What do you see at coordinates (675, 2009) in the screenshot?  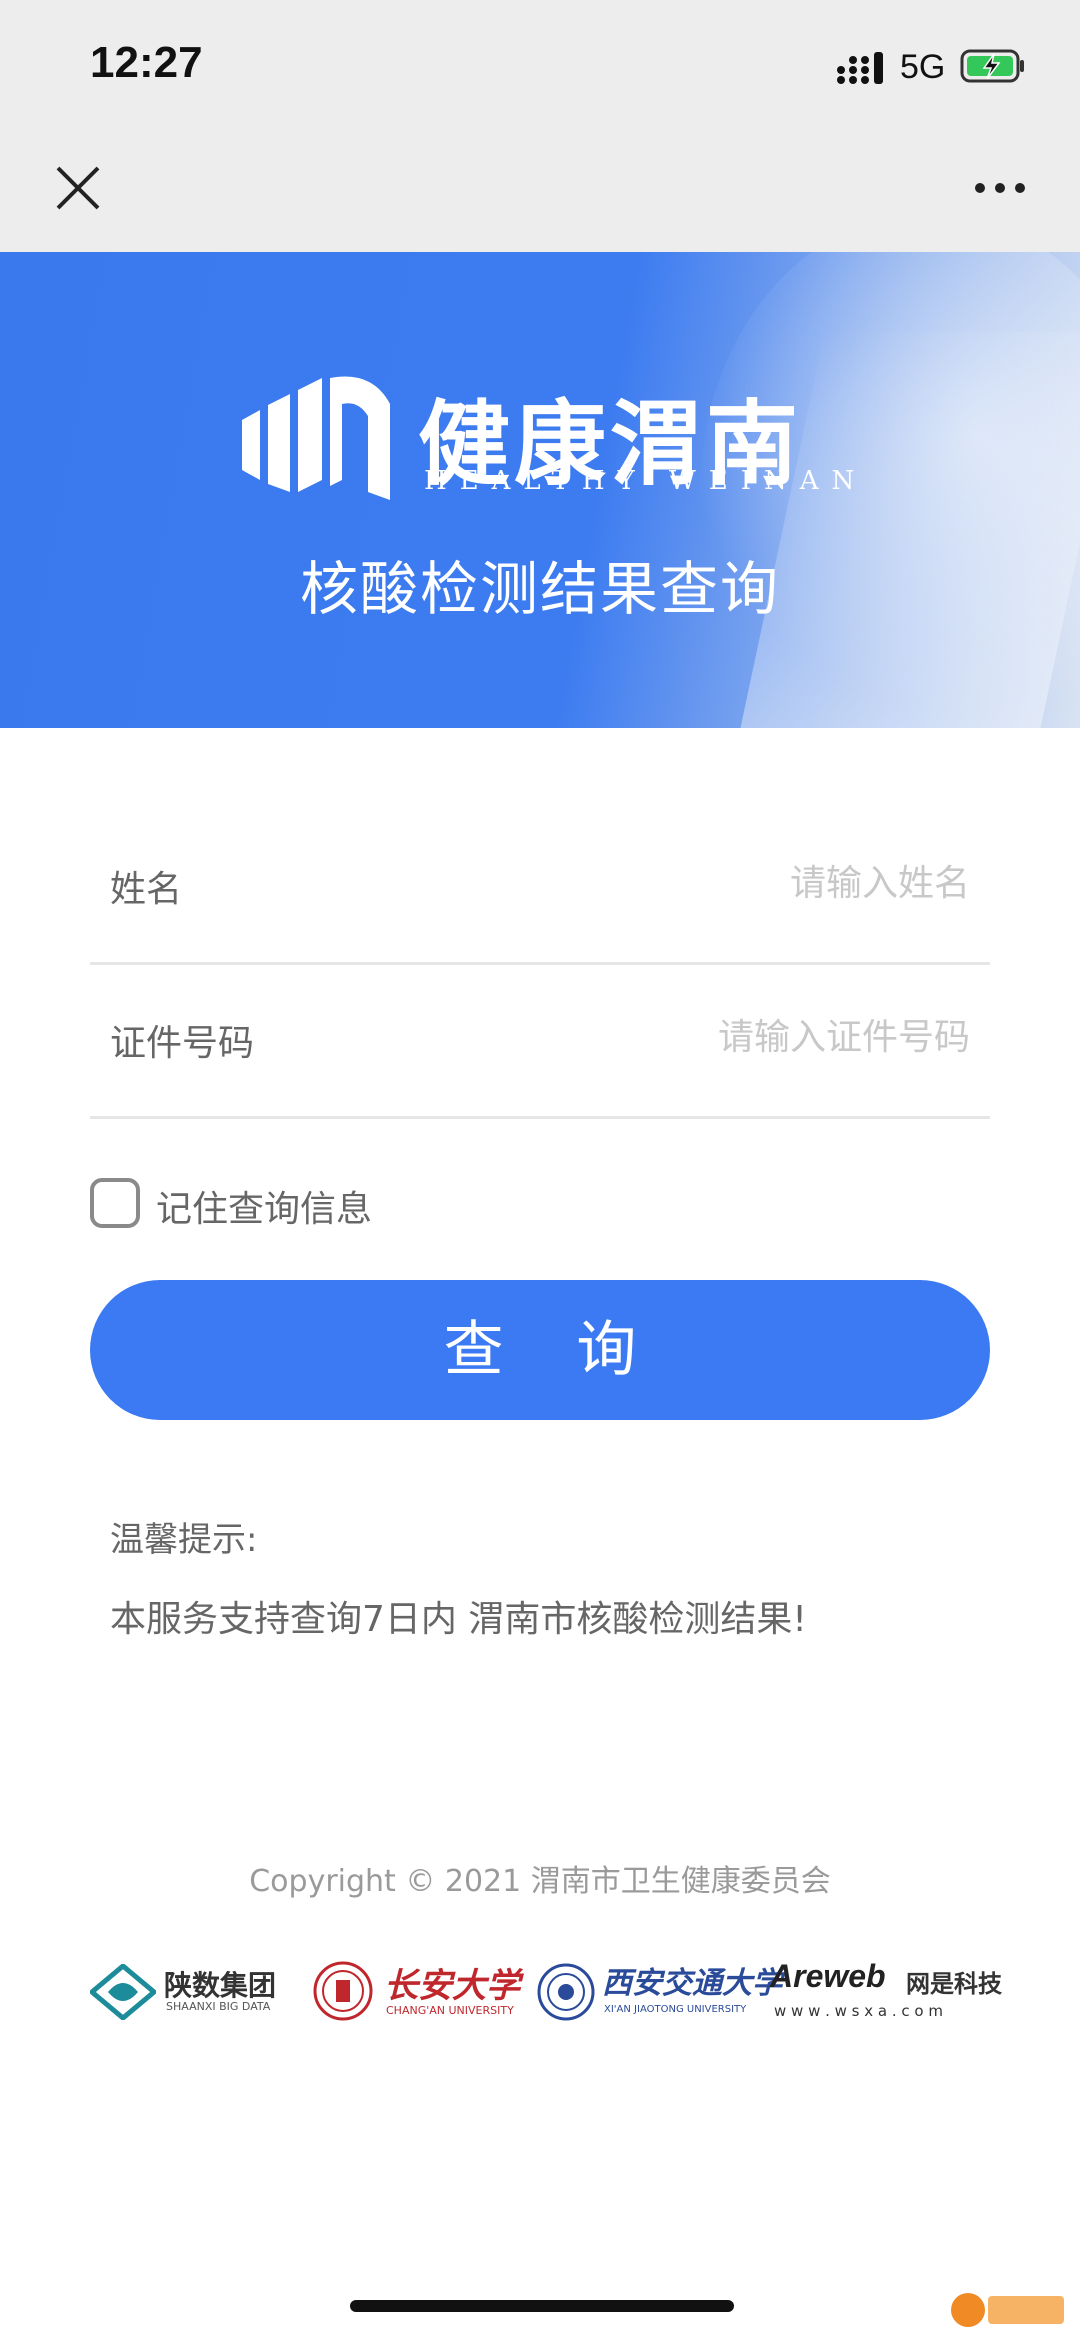 I see `partner-name-en: XI'AN JIAOTONG UNIVERSITY` at bounding box center [675, 2009].